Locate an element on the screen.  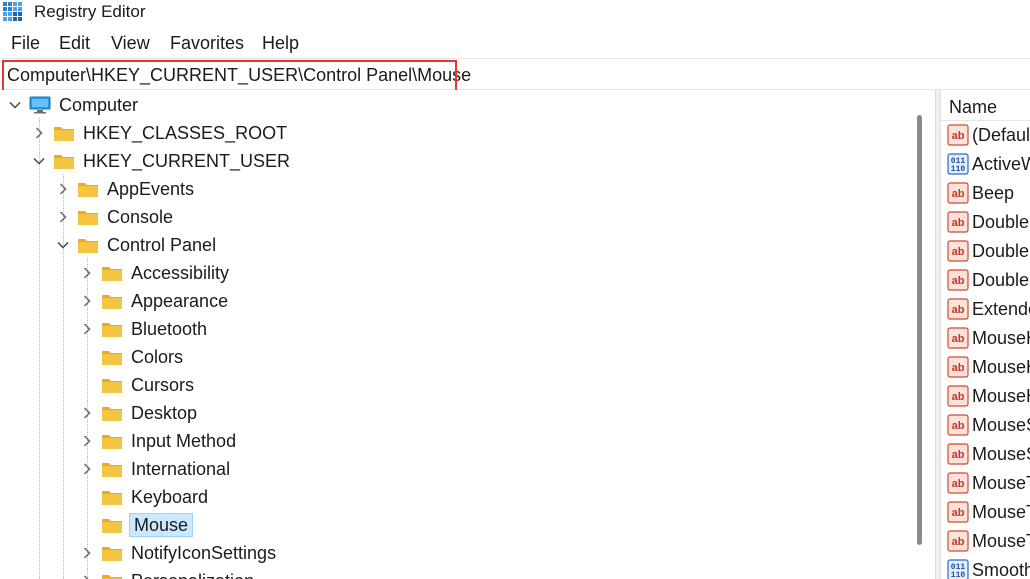
value-row: ab ExtendedSounds is located at coordinates (988, 309).